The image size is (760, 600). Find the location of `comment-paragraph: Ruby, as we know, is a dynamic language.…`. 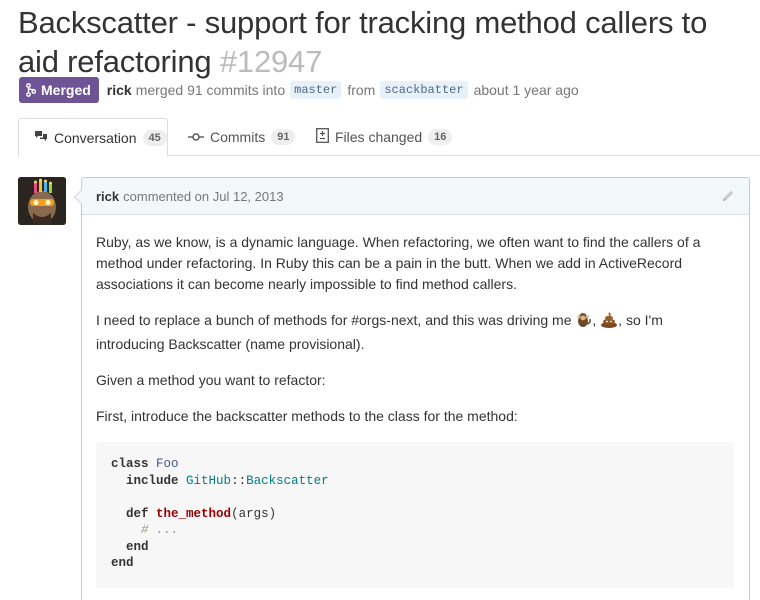

comment-paragraph: Ruby, as we know, is a dynamic language.… is located at coordinates (398, 263).